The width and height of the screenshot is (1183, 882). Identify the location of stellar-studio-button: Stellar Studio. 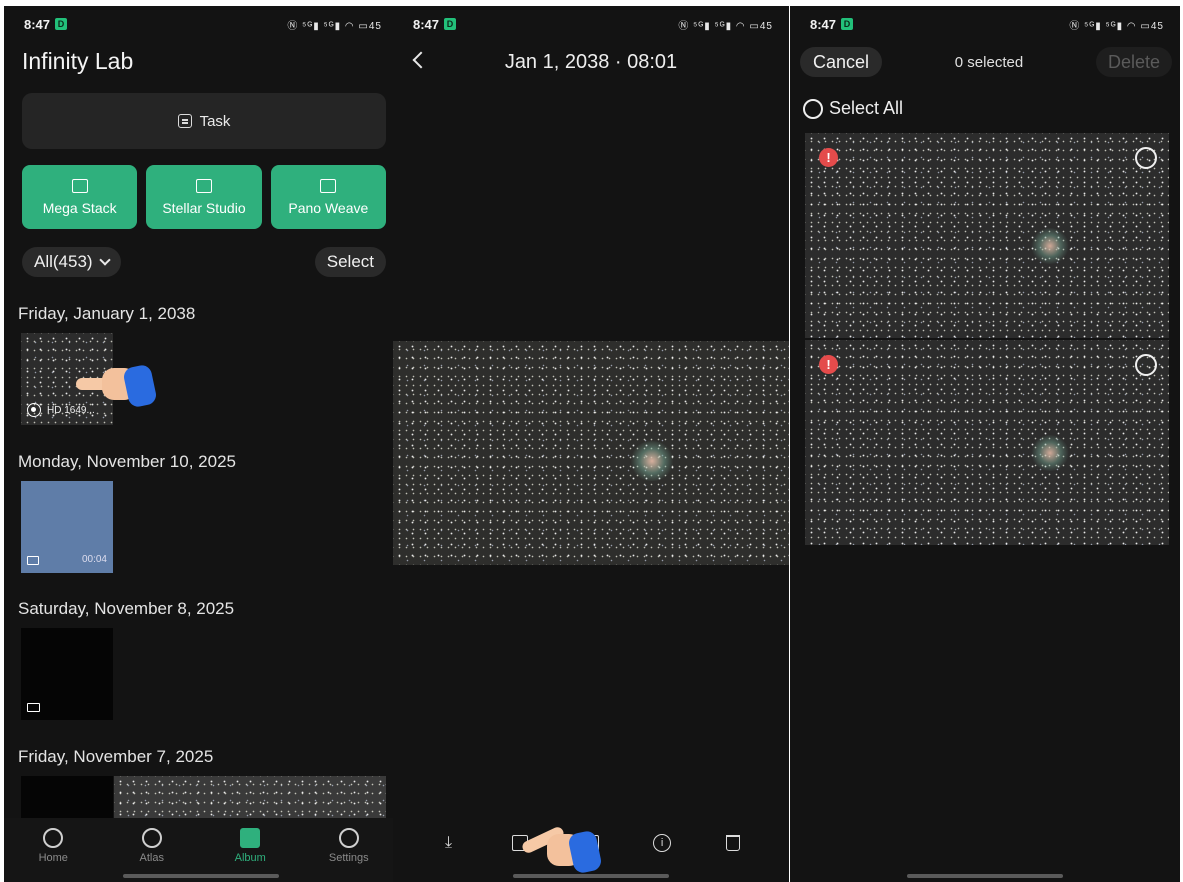
(204, 197).